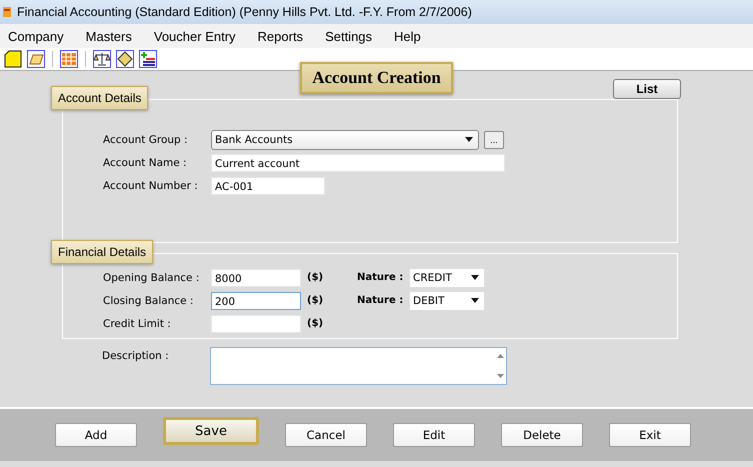 The width and height of the screenshot is (753, 467). I want to click on action-button: Cancel, so click(326, 435).